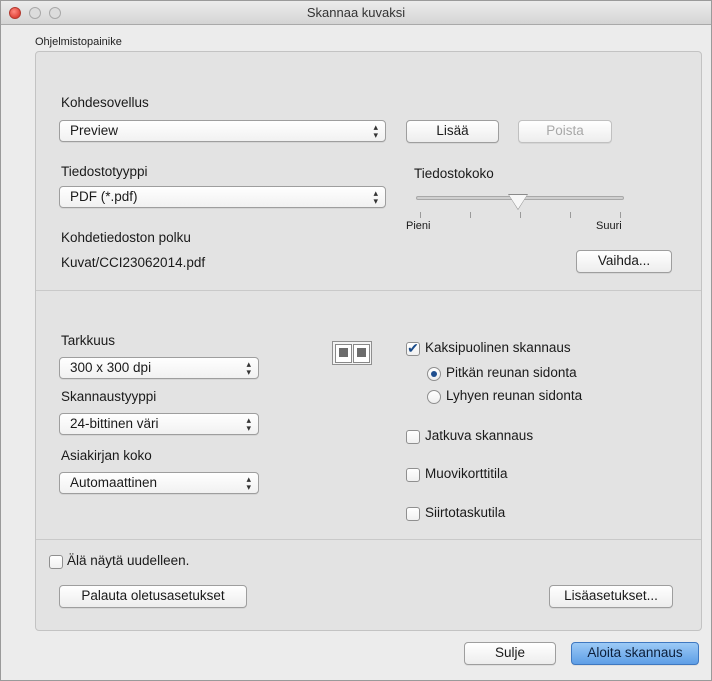 The width and height of the screenshot is (712, 681). Describe the element at coordinates (413, 437) in the screenshot. I see `continuous-scan-checkbox` at that location.